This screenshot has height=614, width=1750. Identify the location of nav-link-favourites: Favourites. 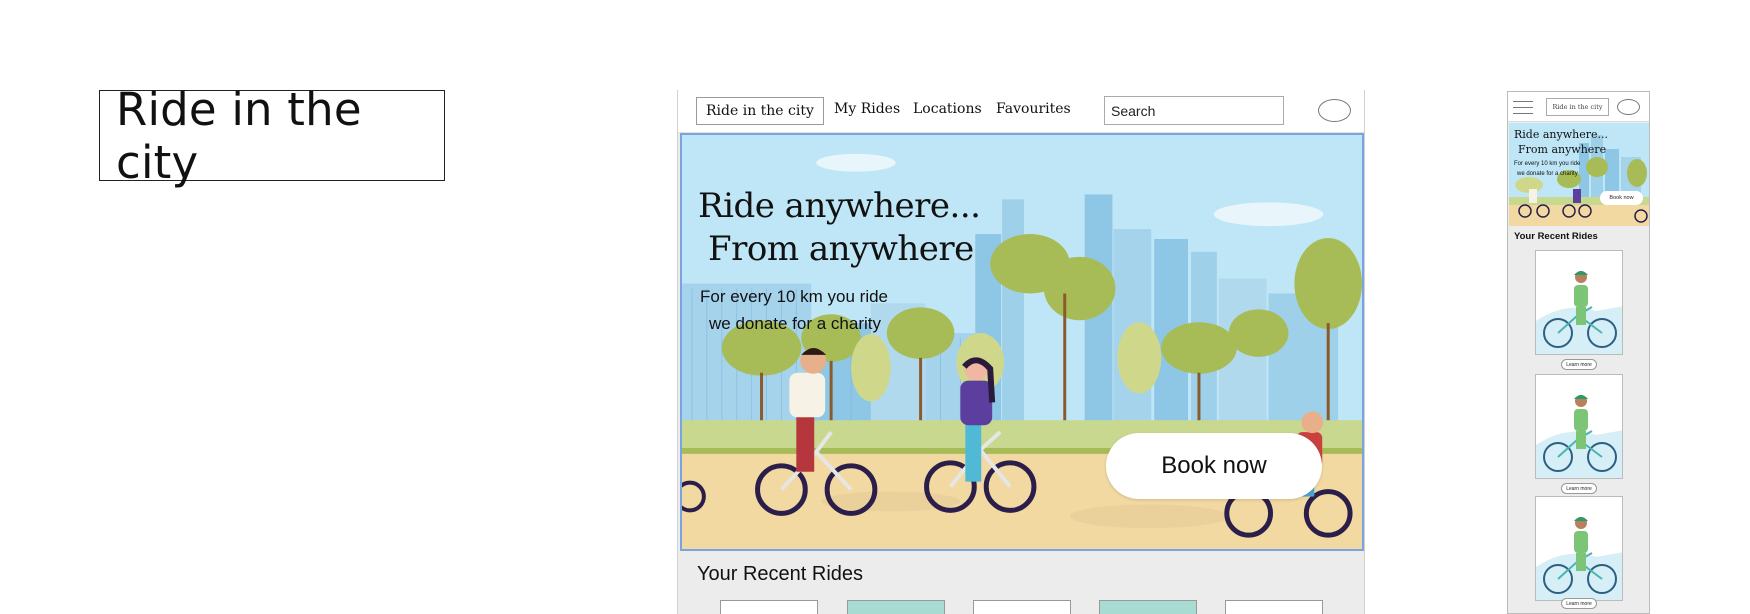
(1033, 109).